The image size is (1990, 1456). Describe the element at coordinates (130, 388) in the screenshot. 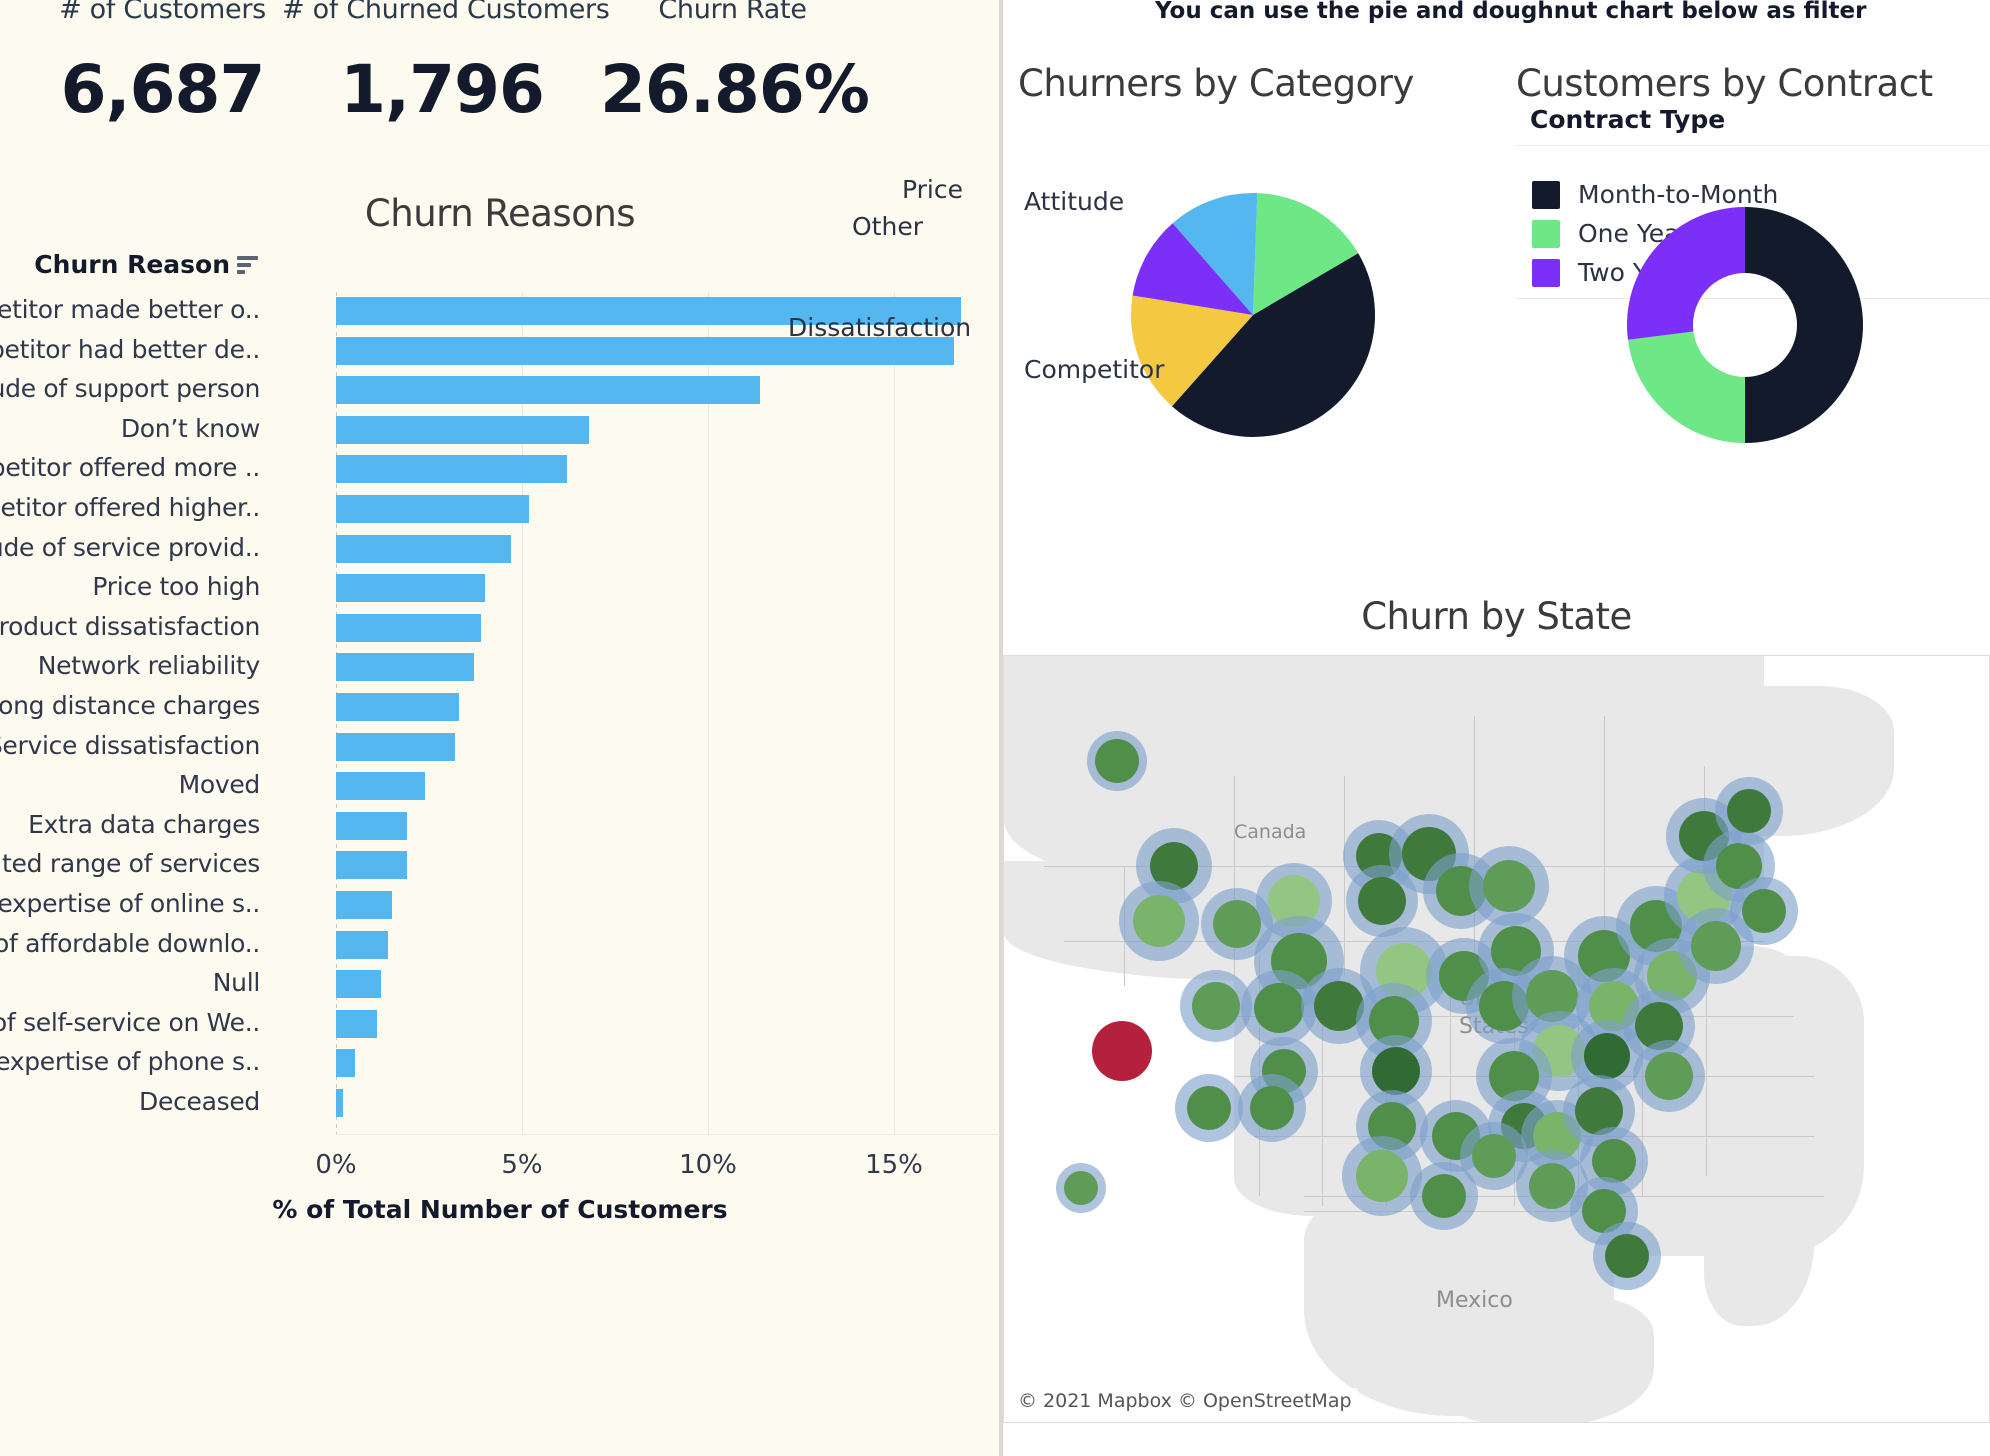

I see `bar-label: Attitude of support person` at that location.